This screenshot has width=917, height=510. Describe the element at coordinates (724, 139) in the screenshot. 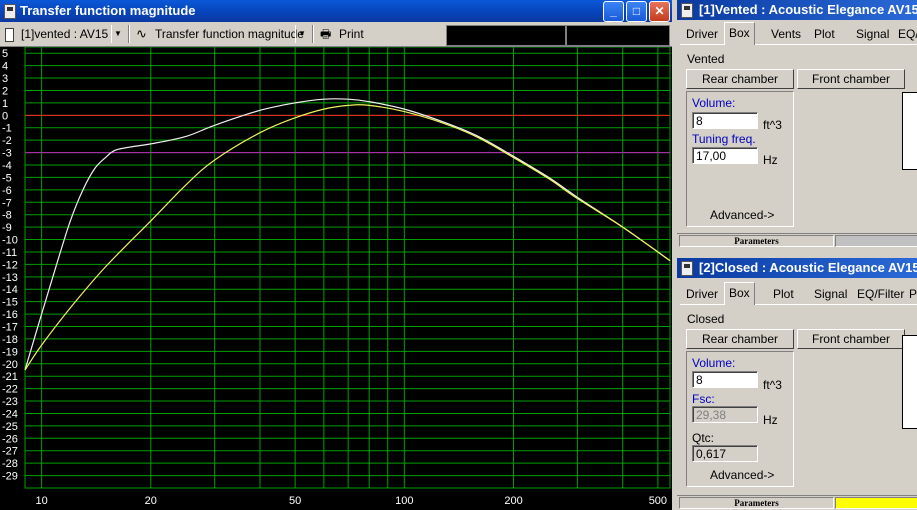

I see `tuning-label: Tuning freq.` at that location.